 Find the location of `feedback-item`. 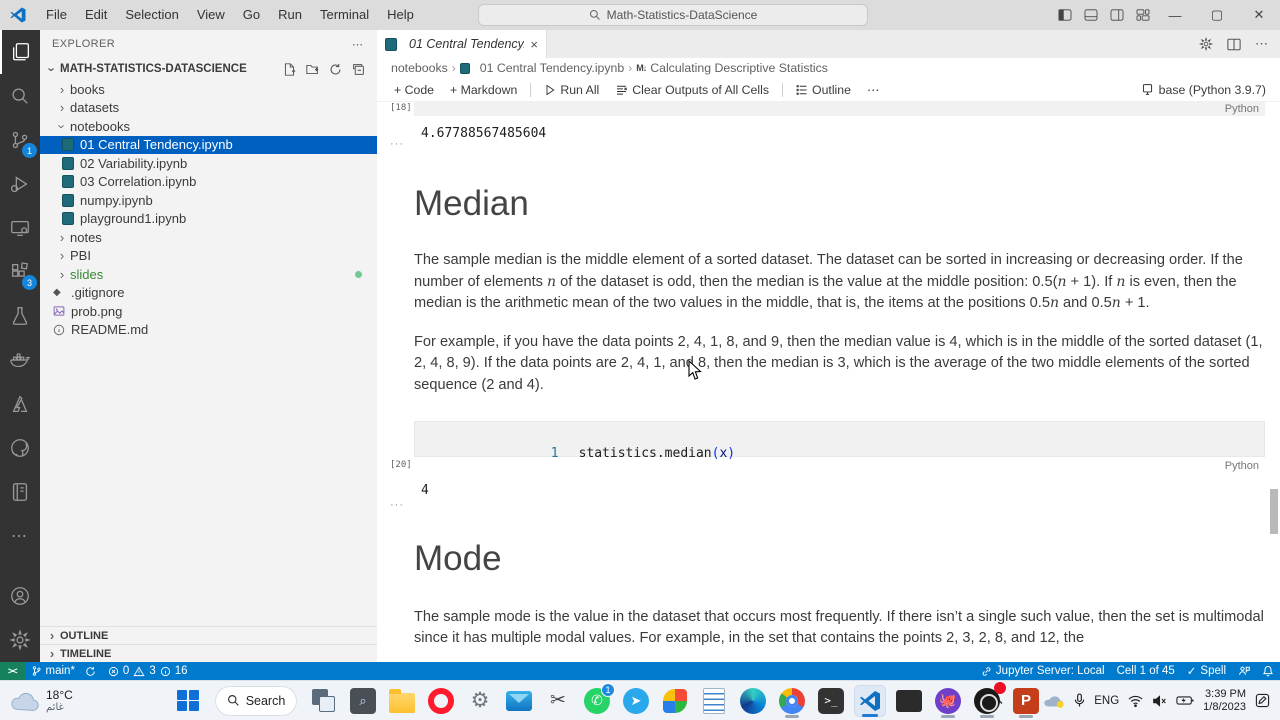

feedback-item is located at coordinates (1244, 671).